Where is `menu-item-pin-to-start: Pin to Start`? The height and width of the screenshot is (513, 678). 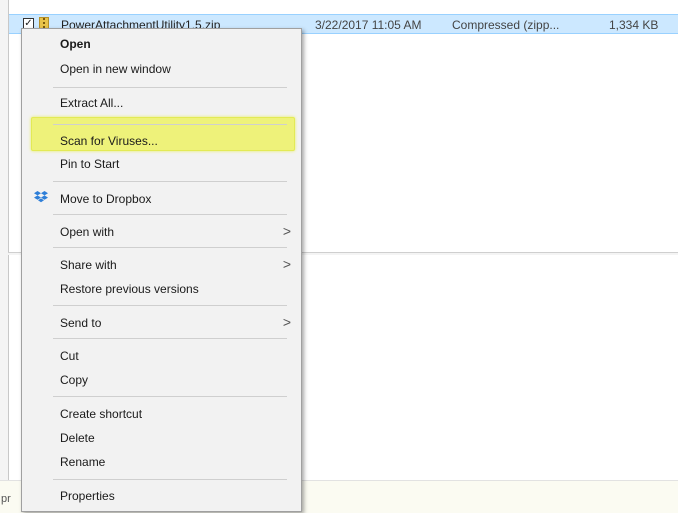
menu-item-pin-to-start: Pin to Start is located at coordinates (161, 164).